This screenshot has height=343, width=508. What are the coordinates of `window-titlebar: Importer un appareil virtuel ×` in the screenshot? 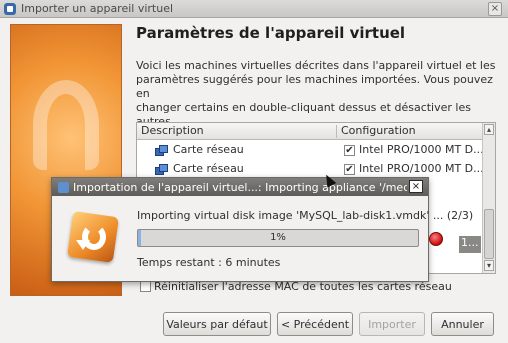 It's located at (254, 9).